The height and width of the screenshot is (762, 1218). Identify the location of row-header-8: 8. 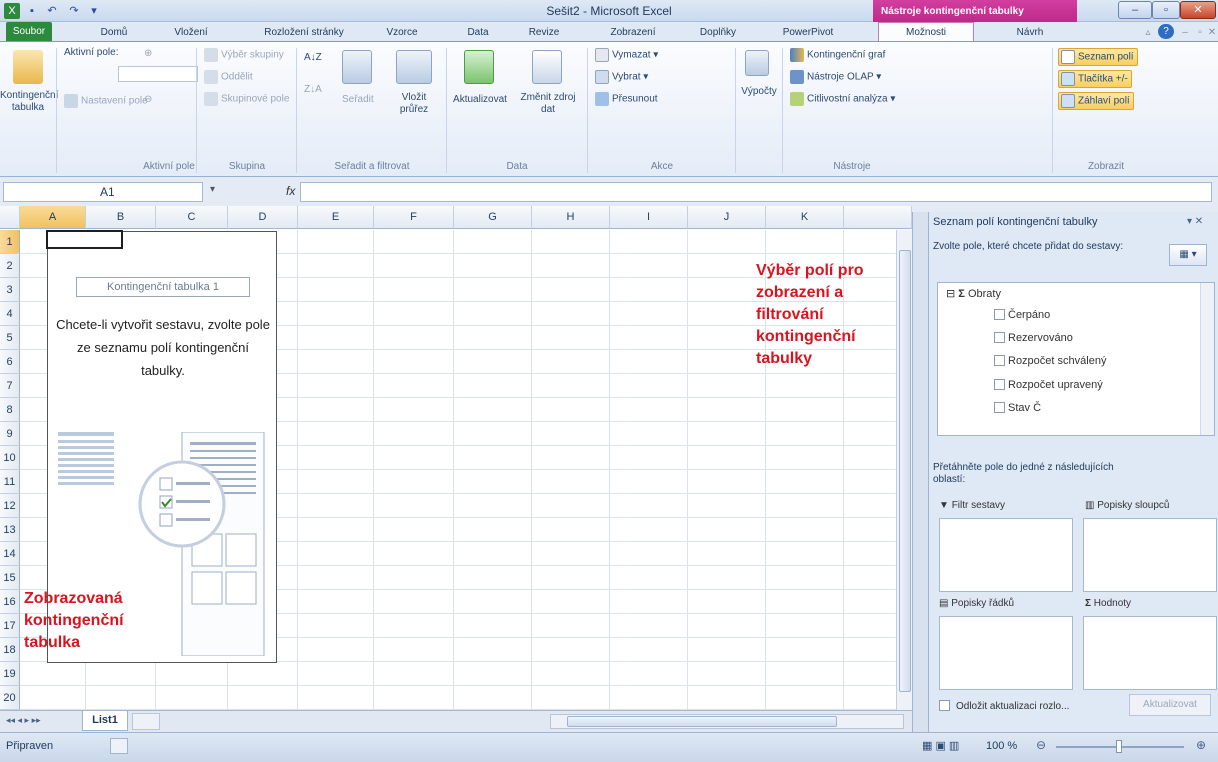
(10, 410).